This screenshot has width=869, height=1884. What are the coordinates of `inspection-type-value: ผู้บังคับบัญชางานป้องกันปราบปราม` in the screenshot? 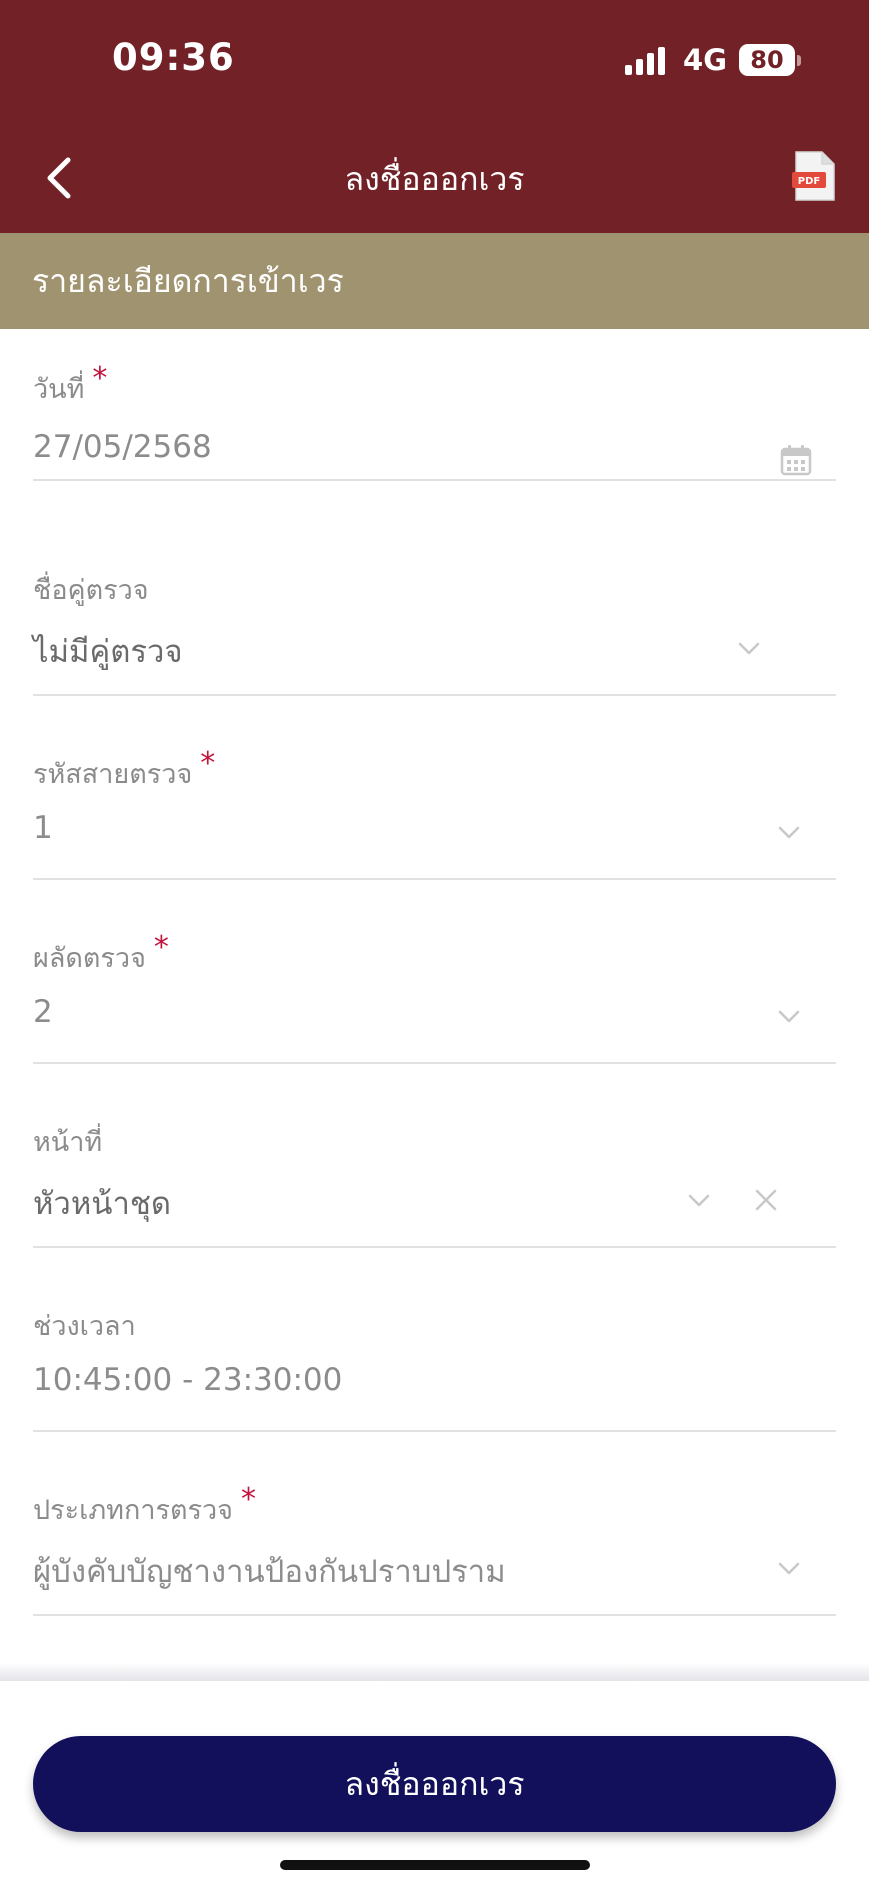 It's located at (269, 1572).